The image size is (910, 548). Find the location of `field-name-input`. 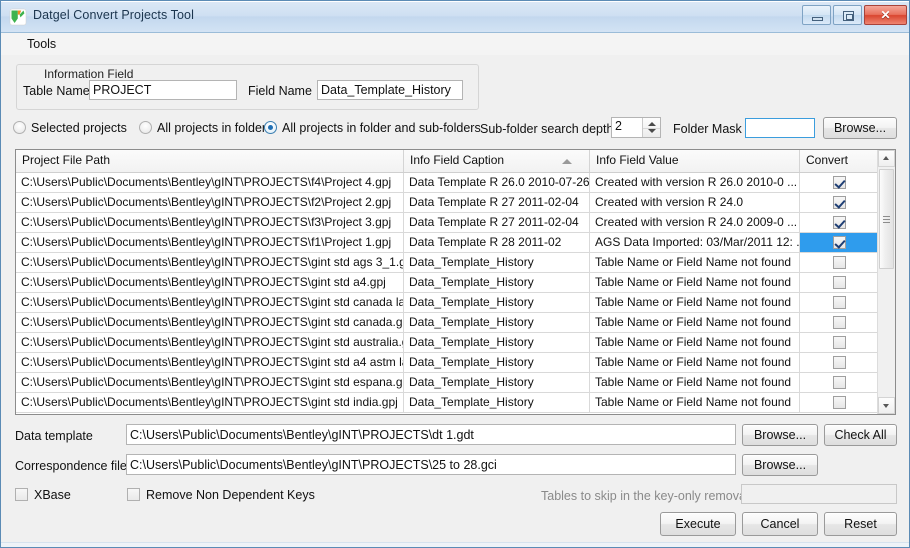

field-name-input is located at coordinates (390, 90).